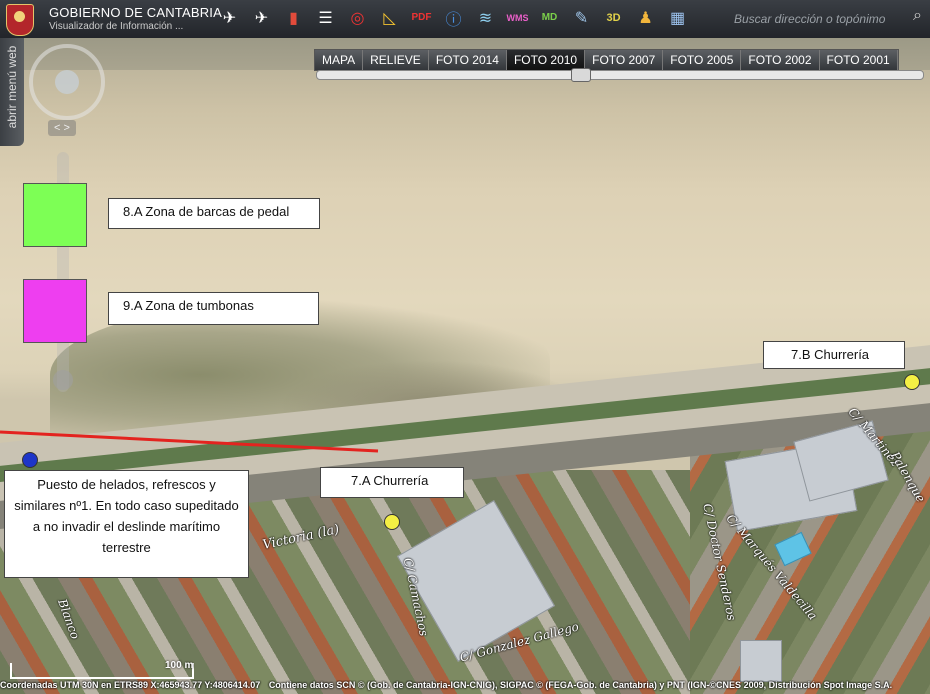 The image size is (930, 694). I want to click on scale-label: 100 m, so click(179, 665).